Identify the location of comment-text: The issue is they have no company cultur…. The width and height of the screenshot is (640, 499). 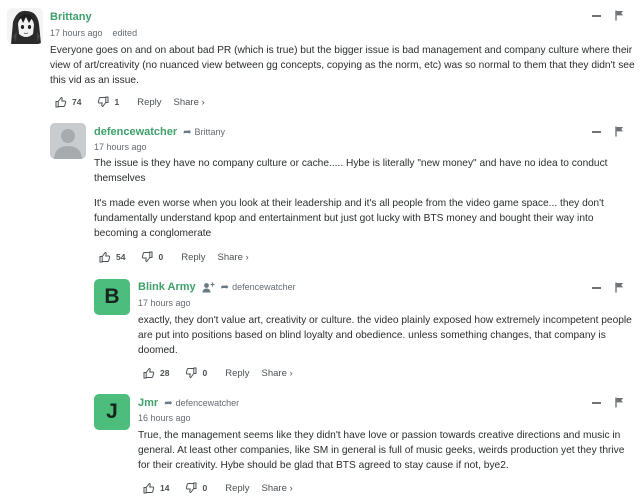
(364, 198).